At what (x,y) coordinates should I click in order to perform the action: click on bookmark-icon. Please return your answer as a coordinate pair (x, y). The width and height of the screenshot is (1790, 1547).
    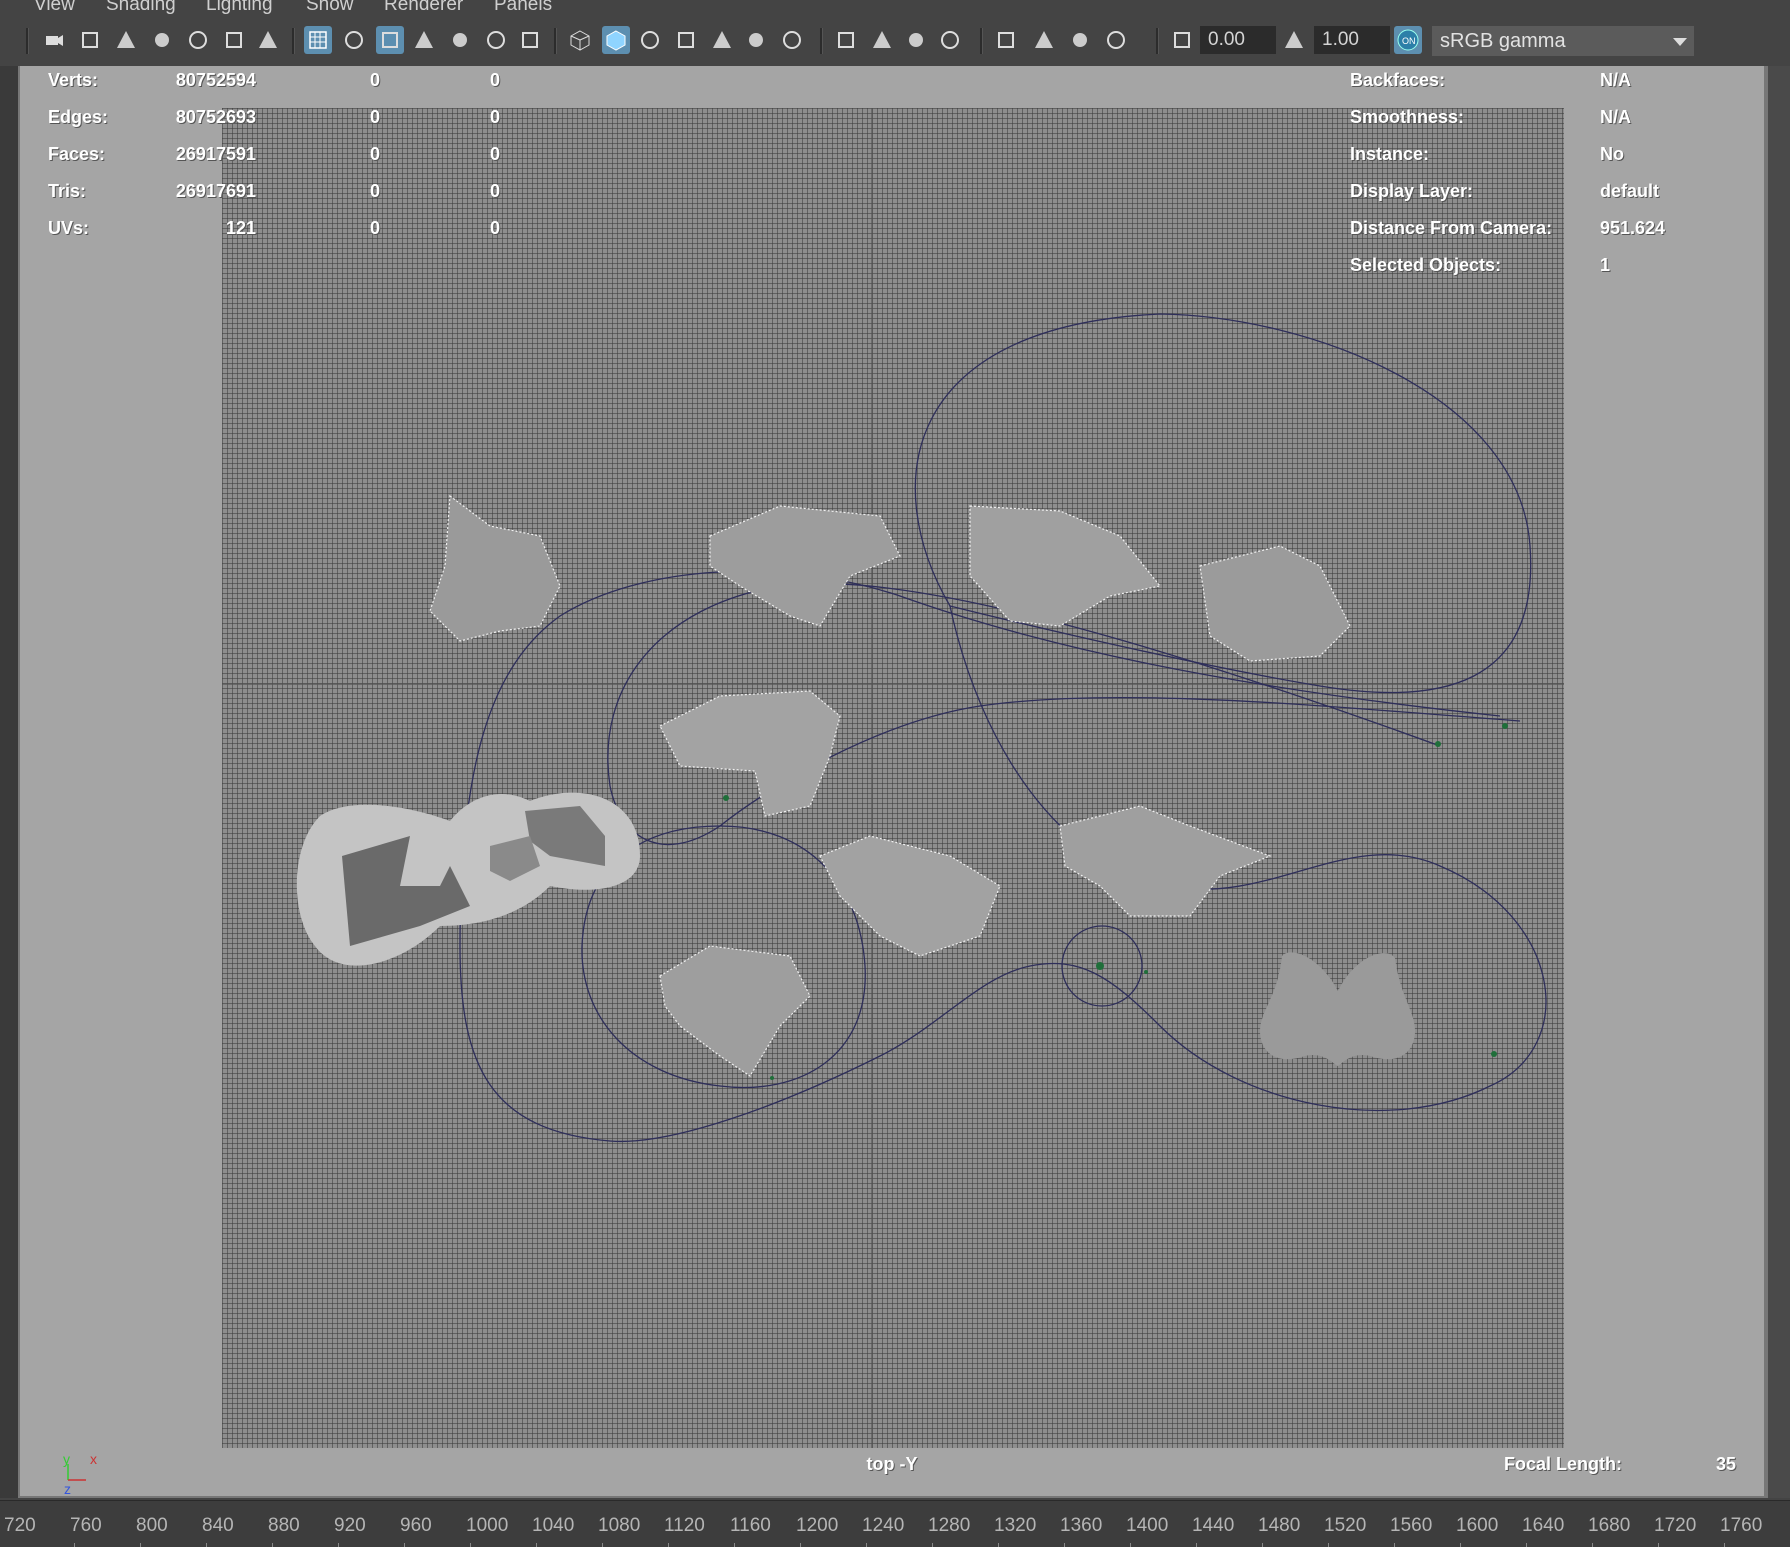
    Looking at the image, I should click on (162, 40).